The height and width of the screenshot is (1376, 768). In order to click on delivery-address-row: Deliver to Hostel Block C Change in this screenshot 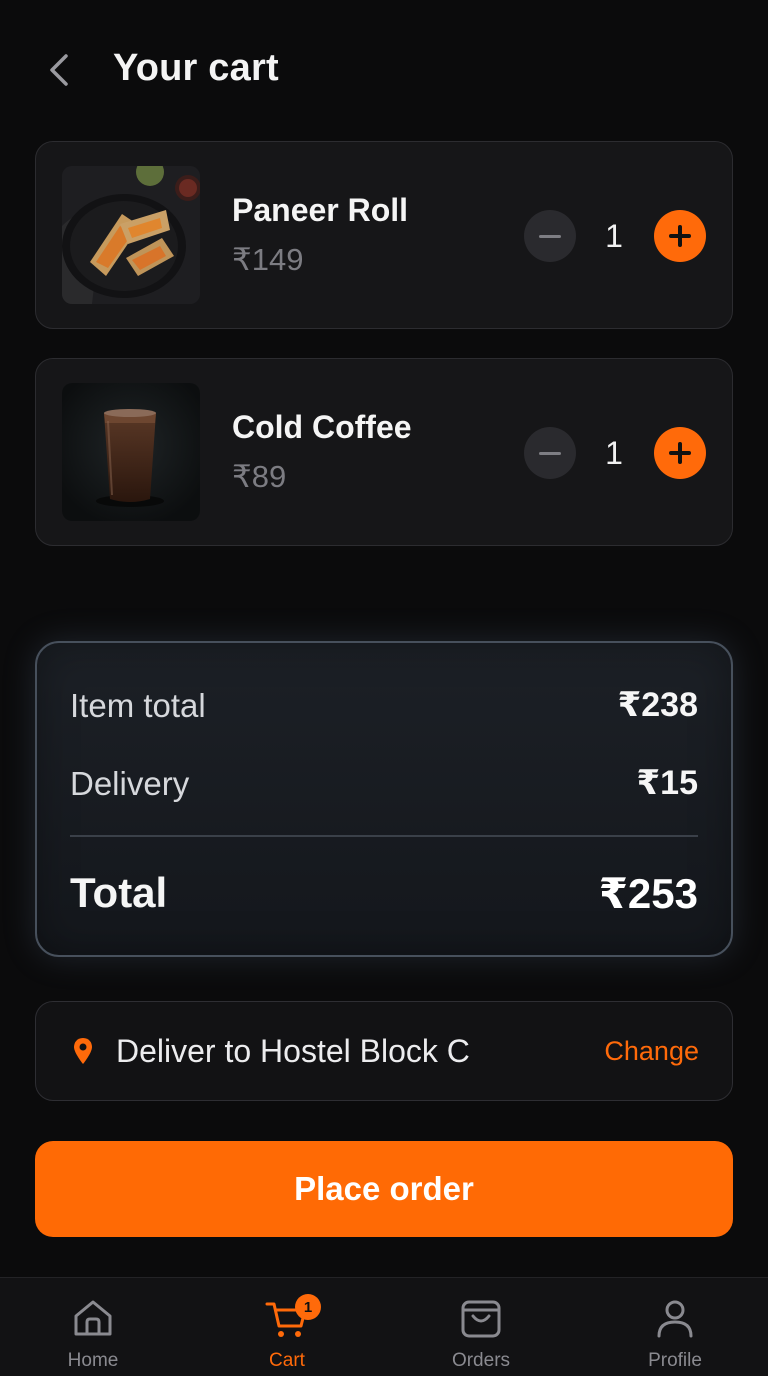, I will do `click(384, 1051)`.